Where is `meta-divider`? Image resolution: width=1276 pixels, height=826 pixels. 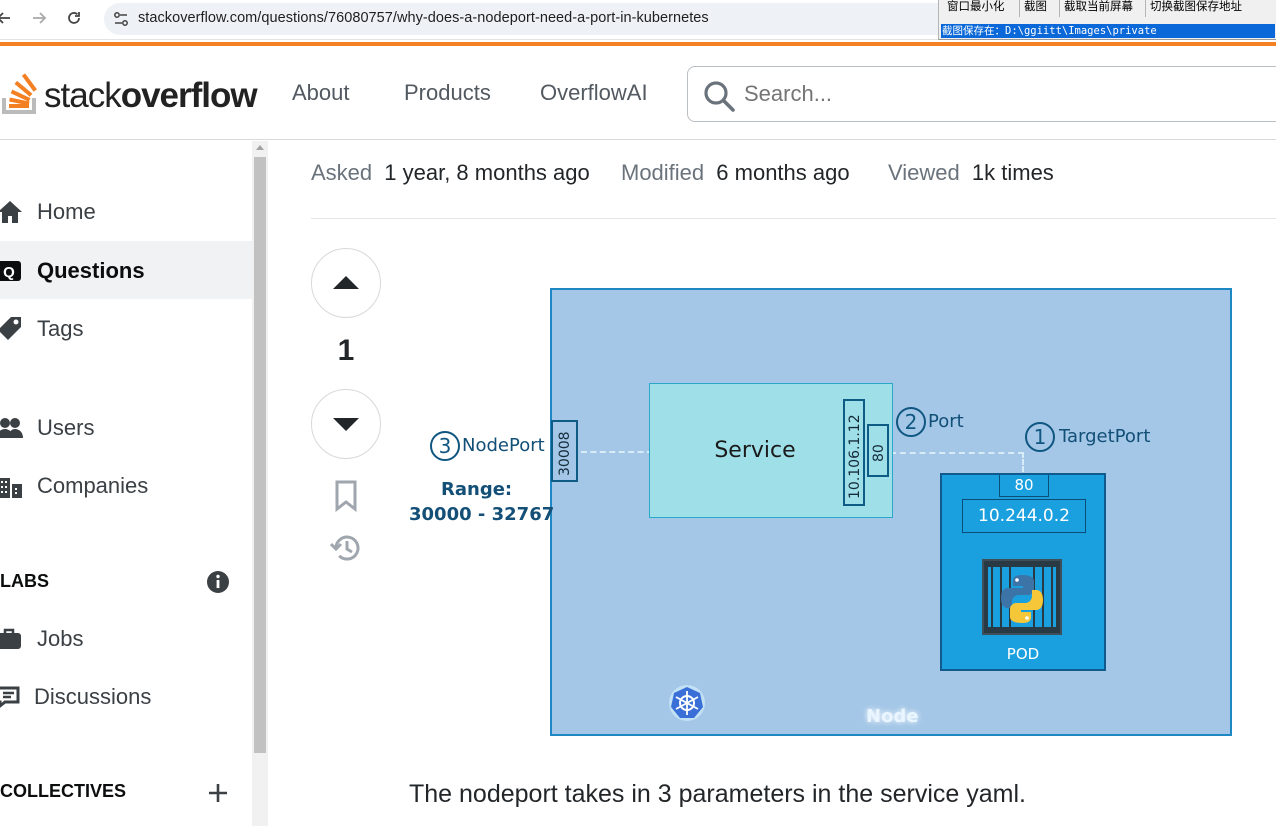
meta-divider is located at coordinates (793, 218).